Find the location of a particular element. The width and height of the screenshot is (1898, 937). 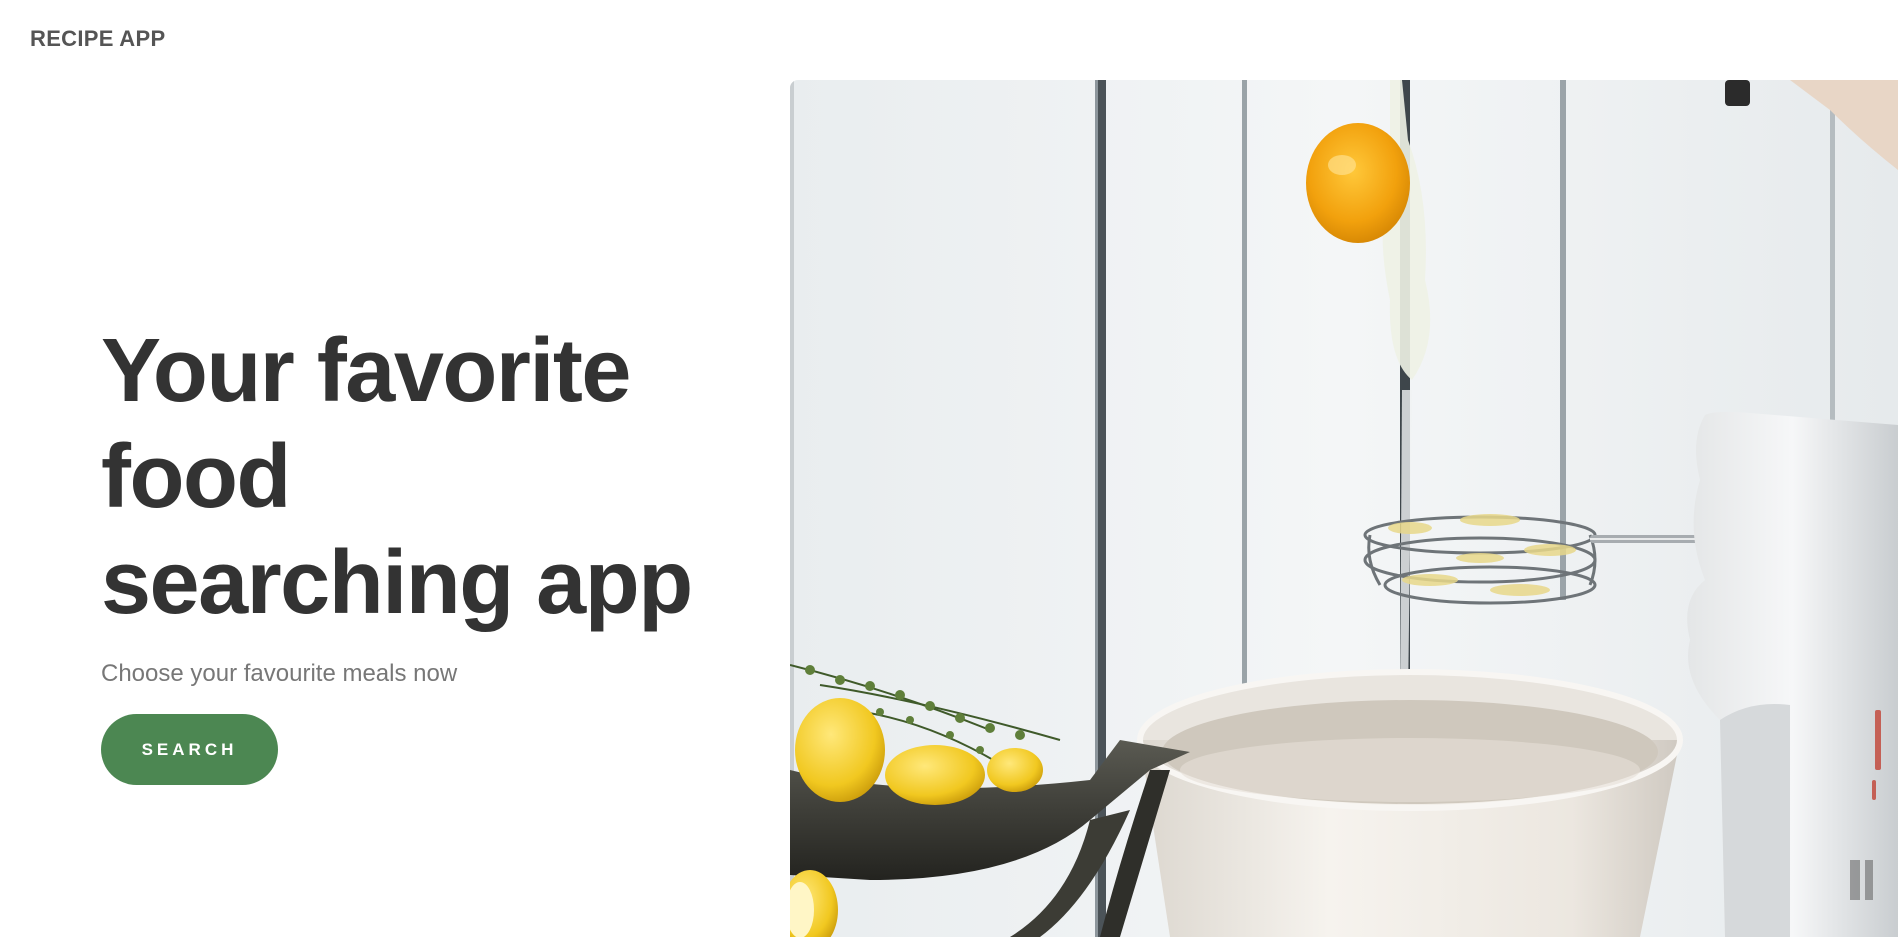

app-logo: RECIPE APP is located at coordinates (97, 39).